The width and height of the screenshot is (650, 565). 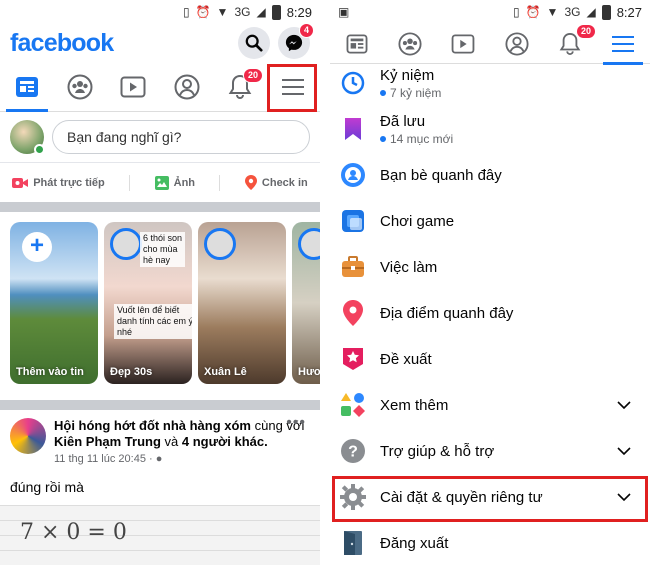 I want to click on others-link: 4 người khác., so click(x=225, y=441).